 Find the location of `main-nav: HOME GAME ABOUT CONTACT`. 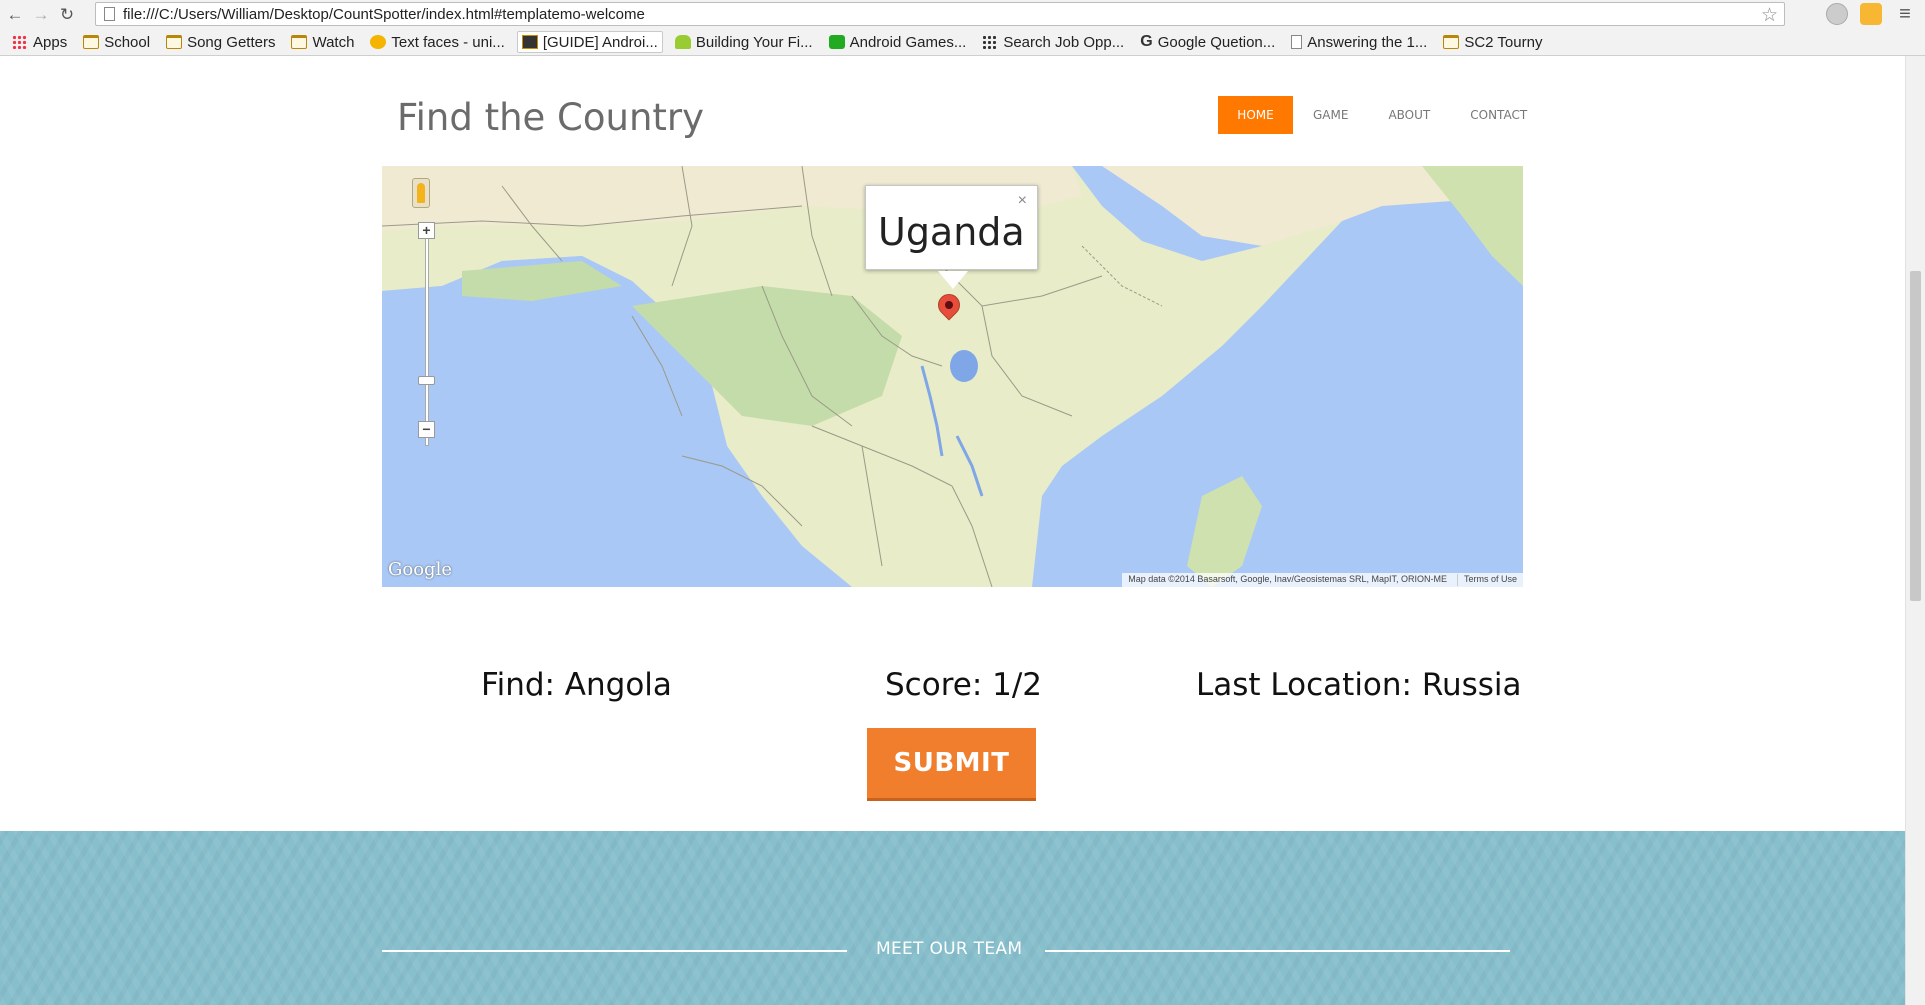

main-nav: HOME GAME ABOUT CONTACT is located at coordinates (1382, 115).